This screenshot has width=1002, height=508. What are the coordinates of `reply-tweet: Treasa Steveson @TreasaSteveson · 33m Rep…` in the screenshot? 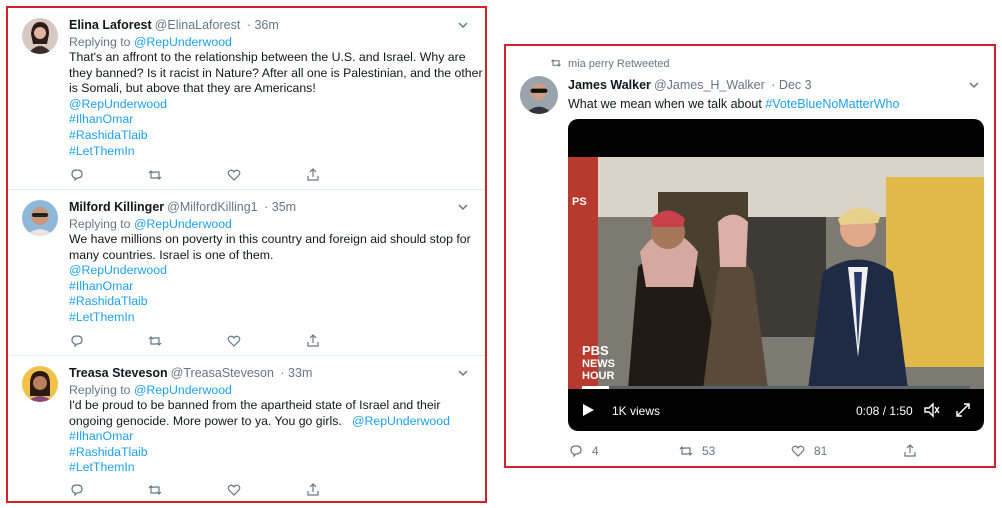 It's located at (246, 428).